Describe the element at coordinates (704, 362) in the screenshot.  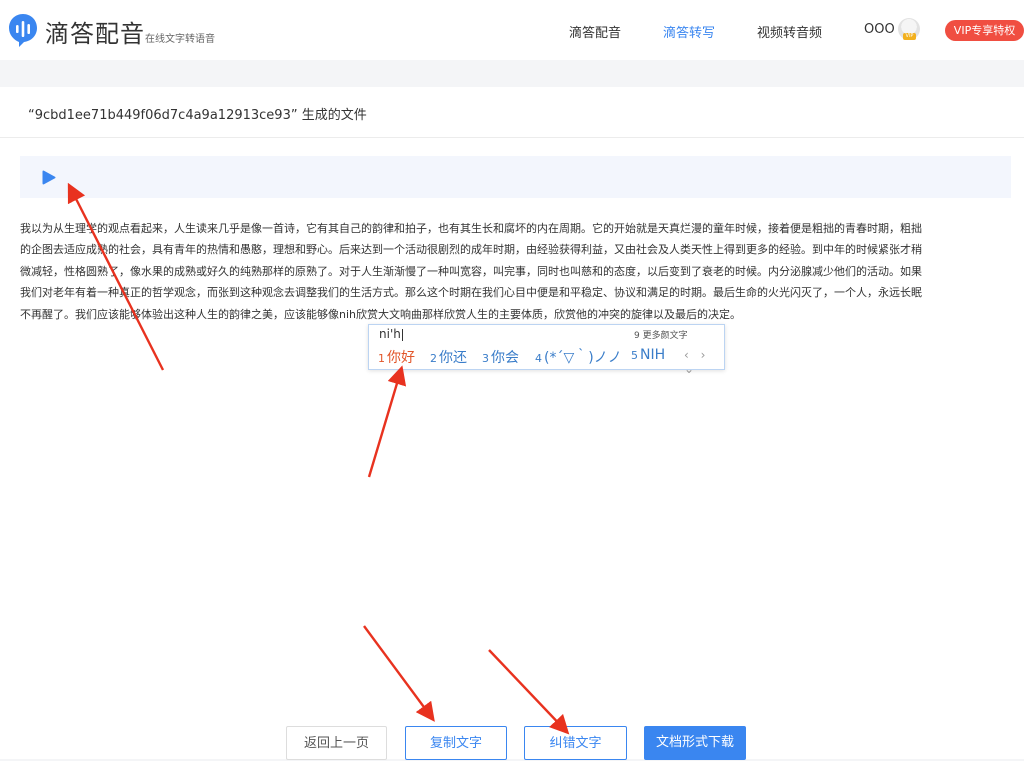
I see `ime-page-nav: ‹ › ⌄` at that location.